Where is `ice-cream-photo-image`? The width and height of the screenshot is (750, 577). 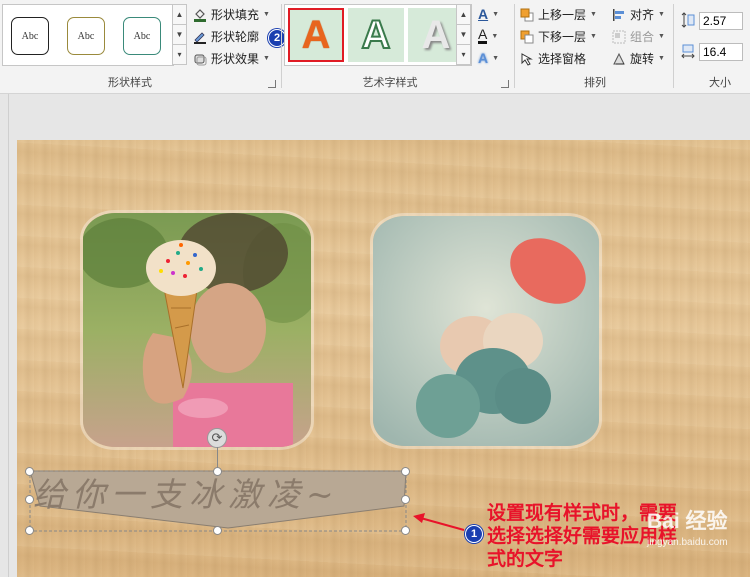
ice-cream-photo-image is located at coordinates (197, 330).